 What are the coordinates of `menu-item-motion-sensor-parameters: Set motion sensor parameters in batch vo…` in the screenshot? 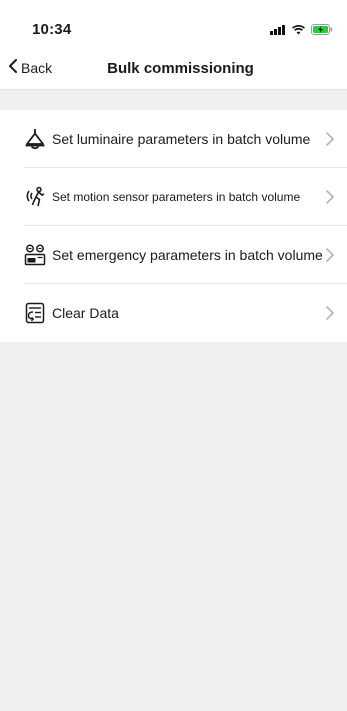 It's located at (173, 197).